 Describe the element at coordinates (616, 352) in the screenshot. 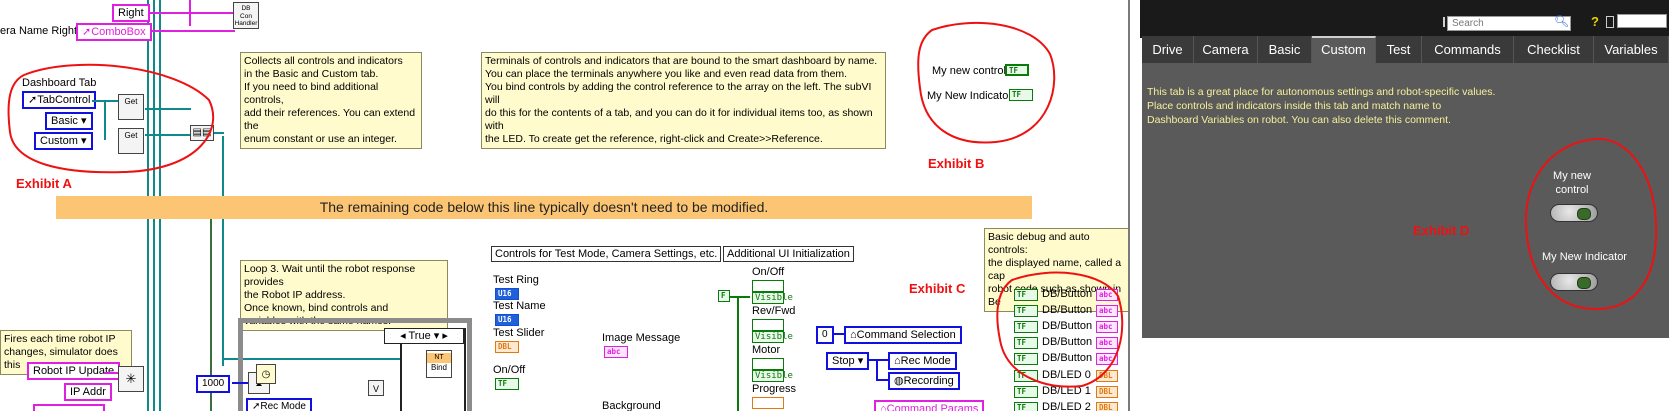

I see `image-message-terminal: abc` at that location.